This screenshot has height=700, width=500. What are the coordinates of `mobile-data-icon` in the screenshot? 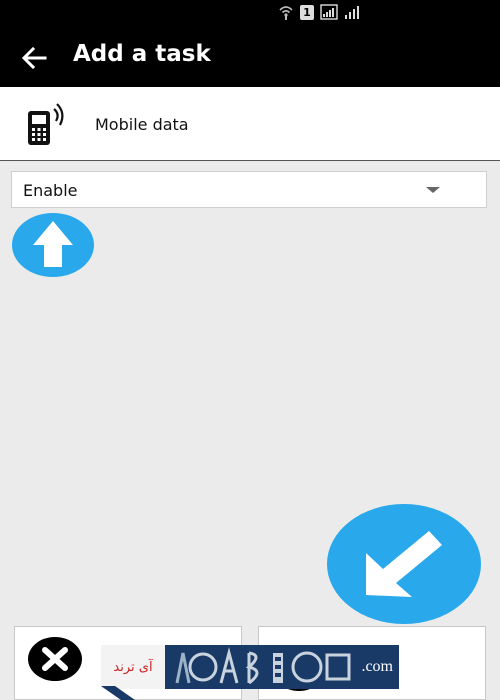 It's located at (46, 124).